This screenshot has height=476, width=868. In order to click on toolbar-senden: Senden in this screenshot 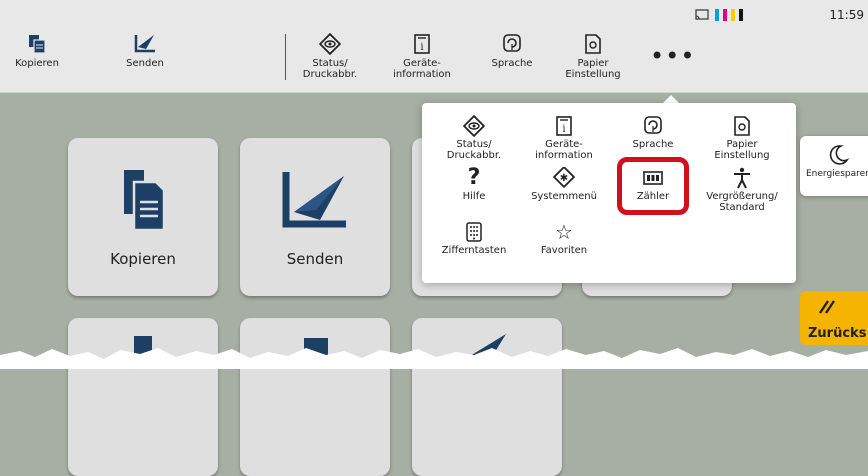, I will do `click(145, 50)`.